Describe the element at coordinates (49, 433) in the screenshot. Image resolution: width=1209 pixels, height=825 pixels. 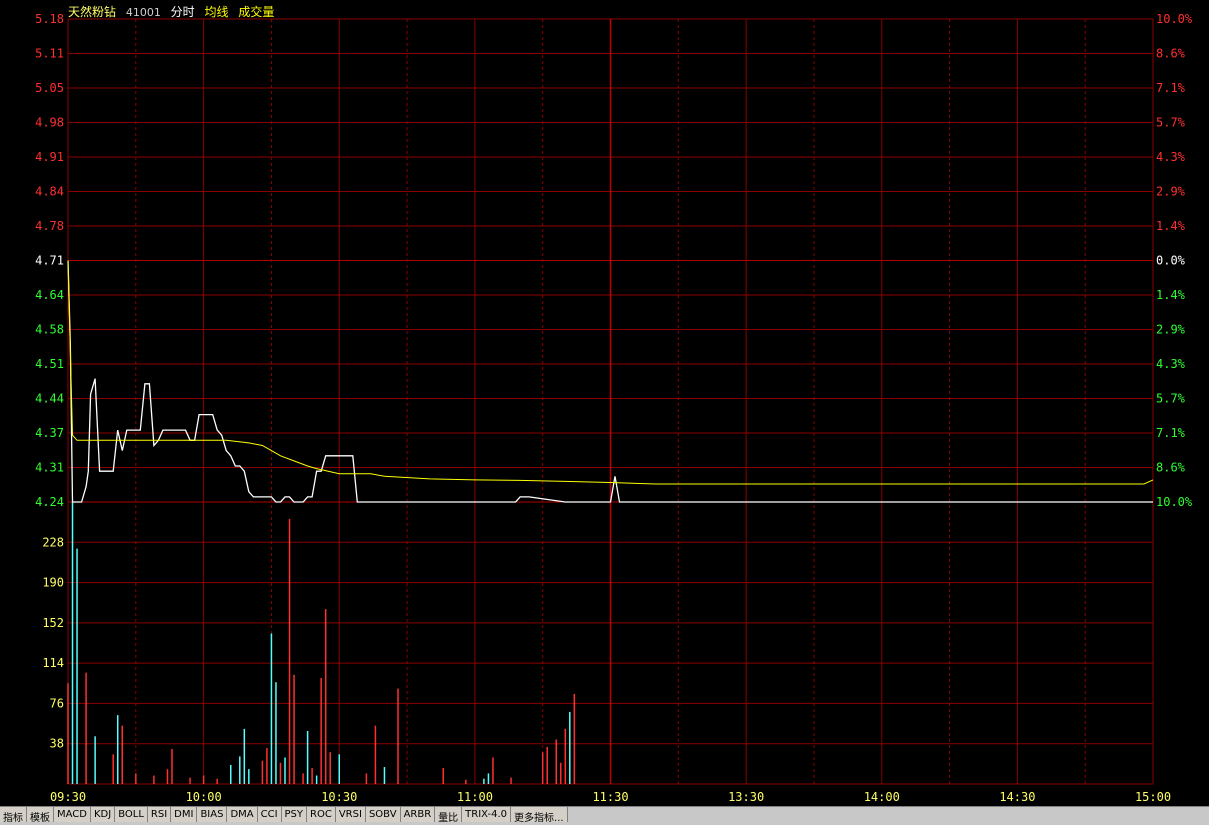
I see `price-tick-label: 4.37` at that location.